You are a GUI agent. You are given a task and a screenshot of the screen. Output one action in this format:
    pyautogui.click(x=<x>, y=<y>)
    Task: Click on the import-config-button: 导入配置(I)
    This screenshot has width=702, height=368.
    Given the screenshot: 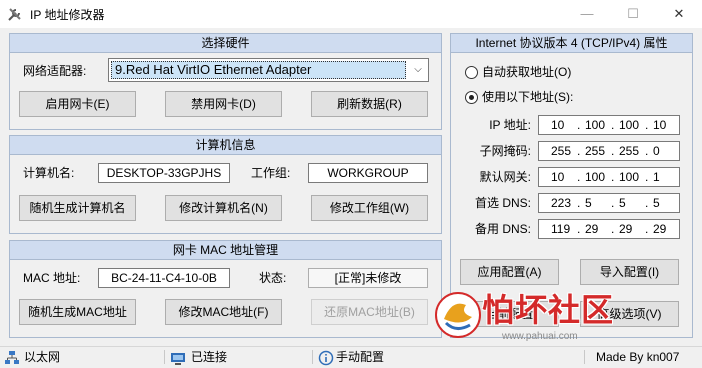 What is the action you would take?
    pyautogui.click(x=629, y=272)
    